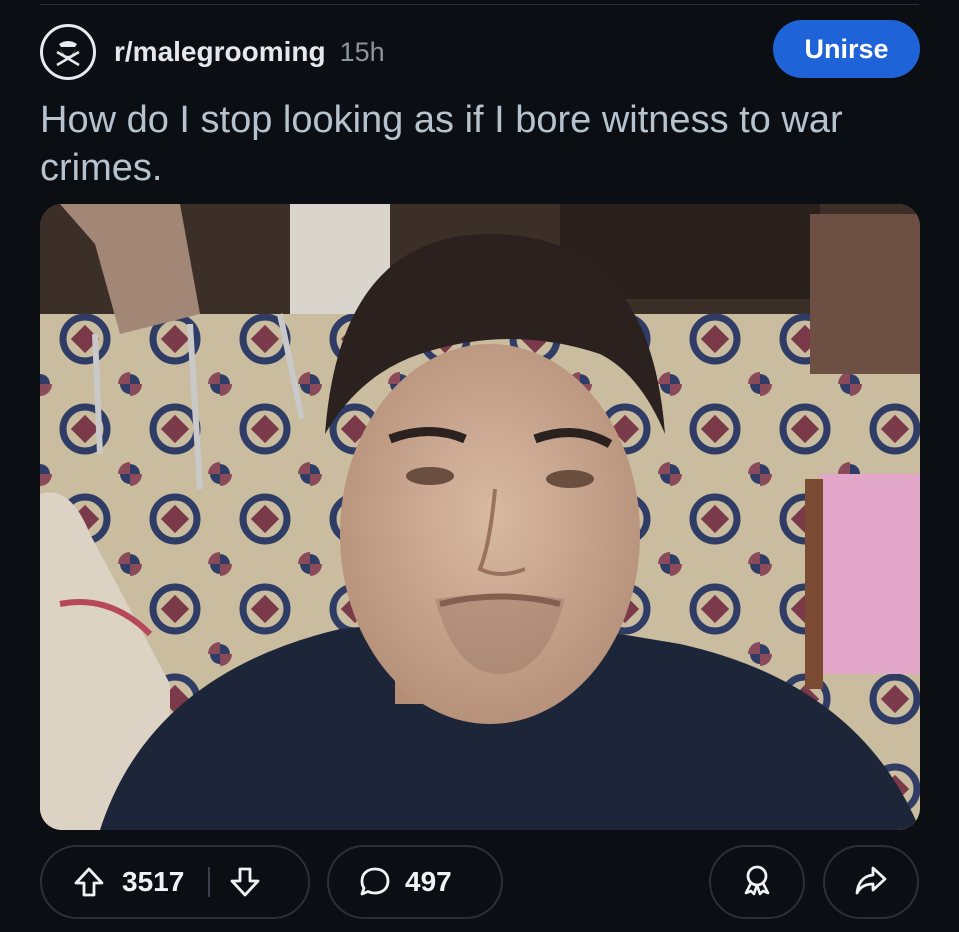 Image resolution: width=959 pixels, height=932 pixels. I want to click on subreddit-logo-icon, so click(68, 52).